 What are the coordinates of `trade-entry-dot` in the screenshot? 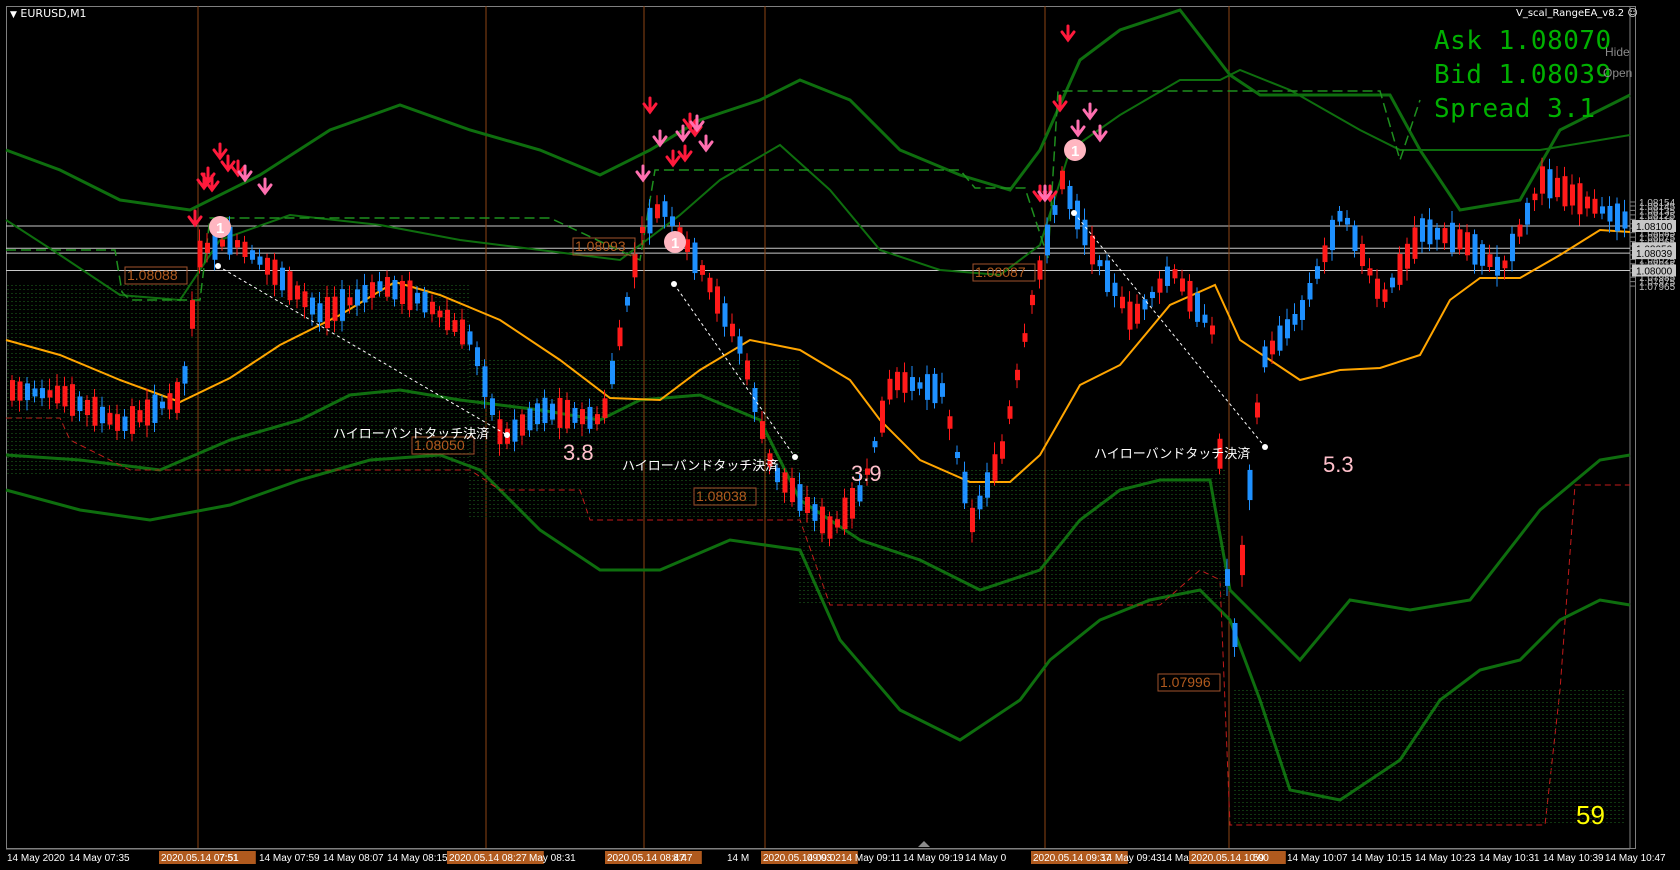 It's located at (218, 266).